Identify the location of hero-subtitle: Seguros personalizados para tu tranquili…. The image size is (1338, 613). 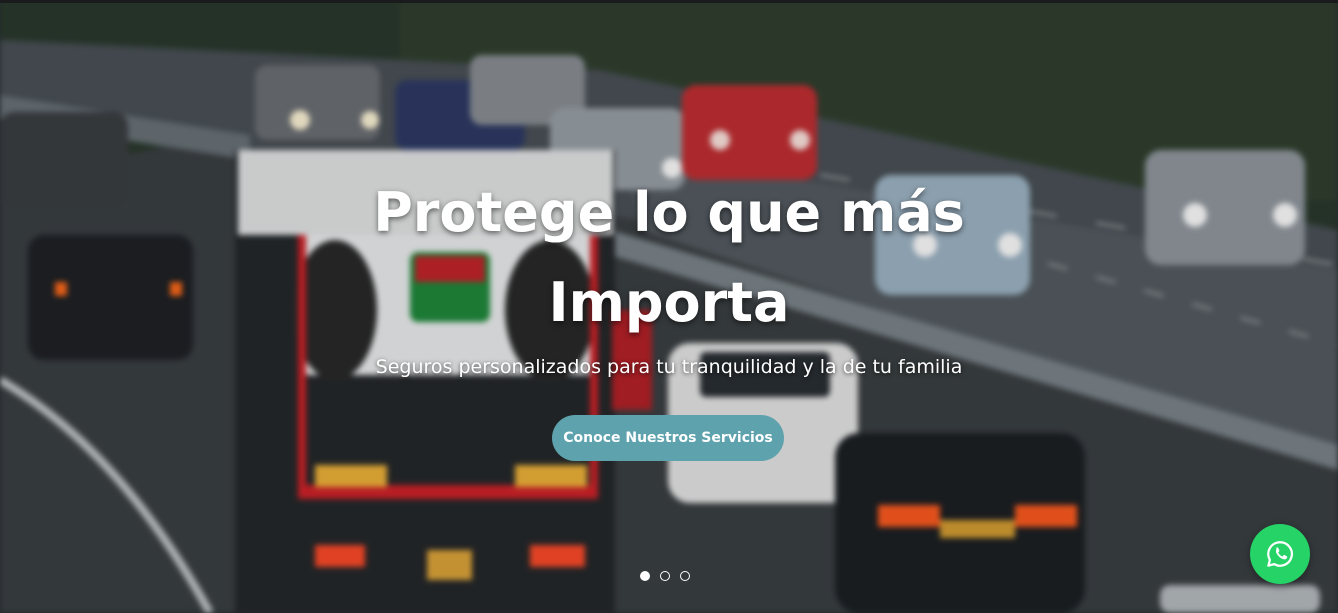
(669, 367).